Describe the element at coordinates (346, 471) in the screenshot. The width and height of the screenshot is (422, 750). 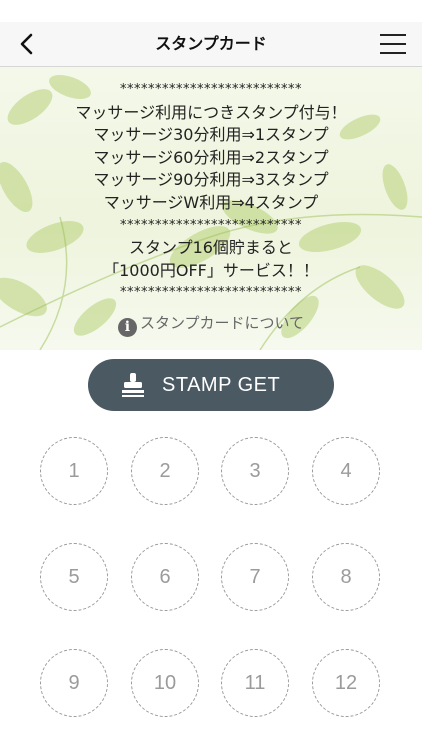
I see `stamp-slot: 4` at that location.